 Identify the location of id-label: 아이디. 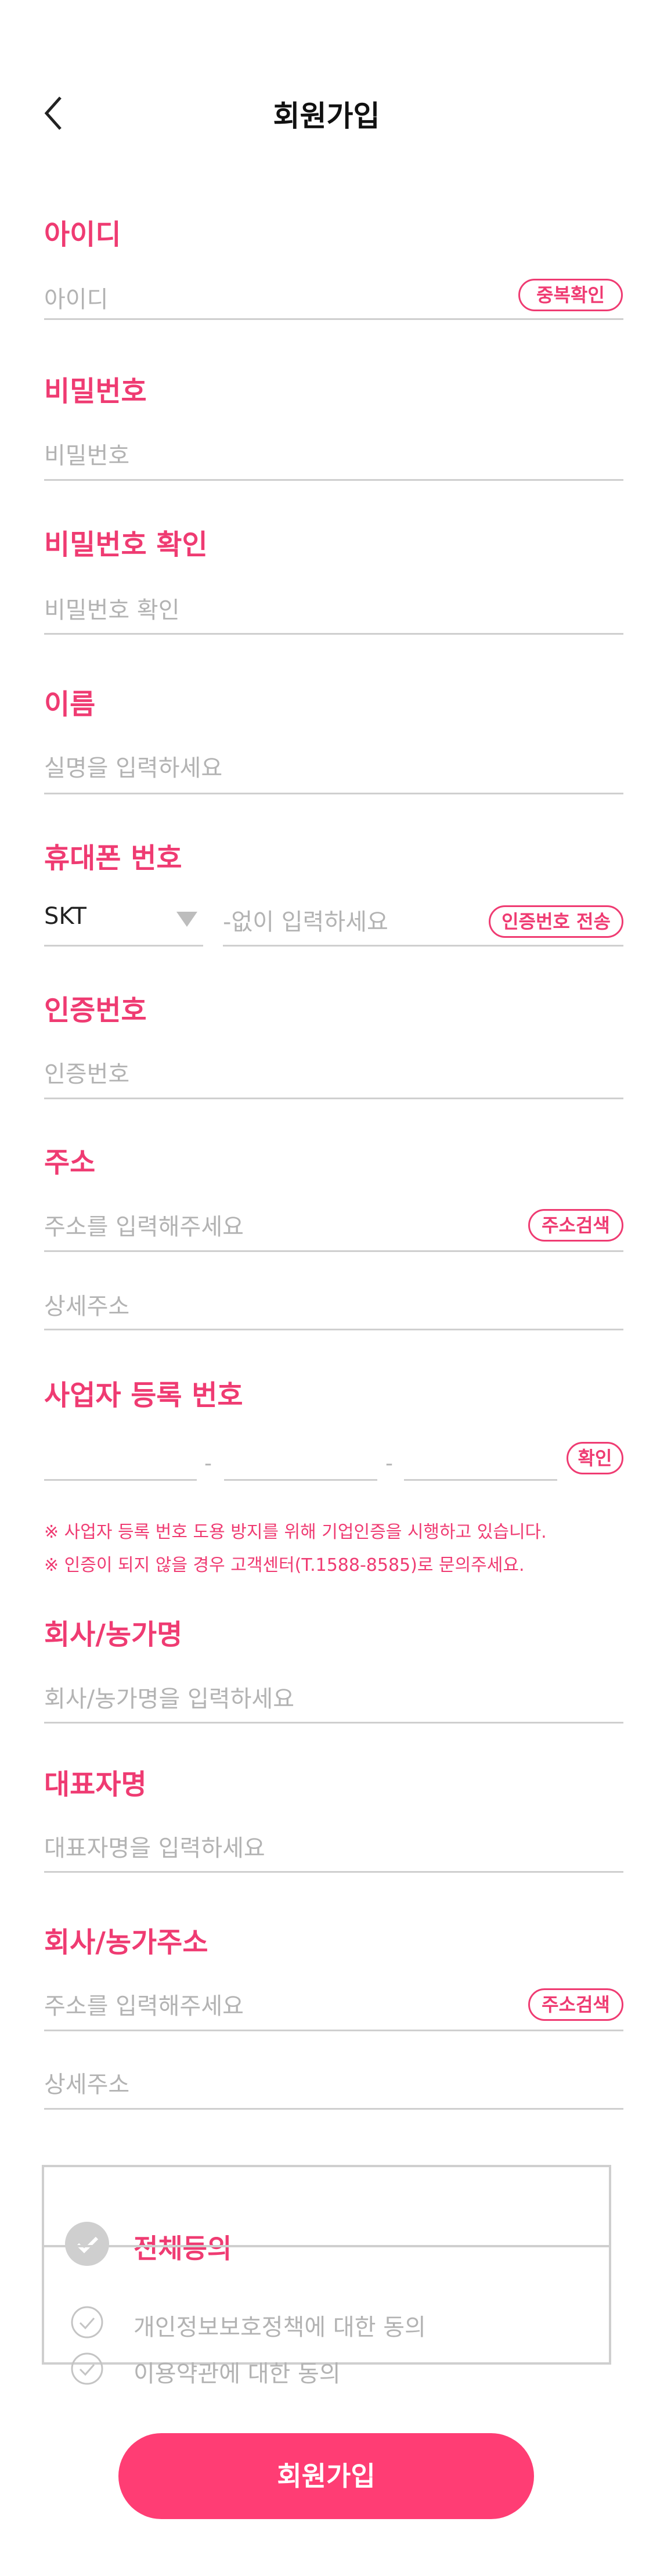
(82, 234).